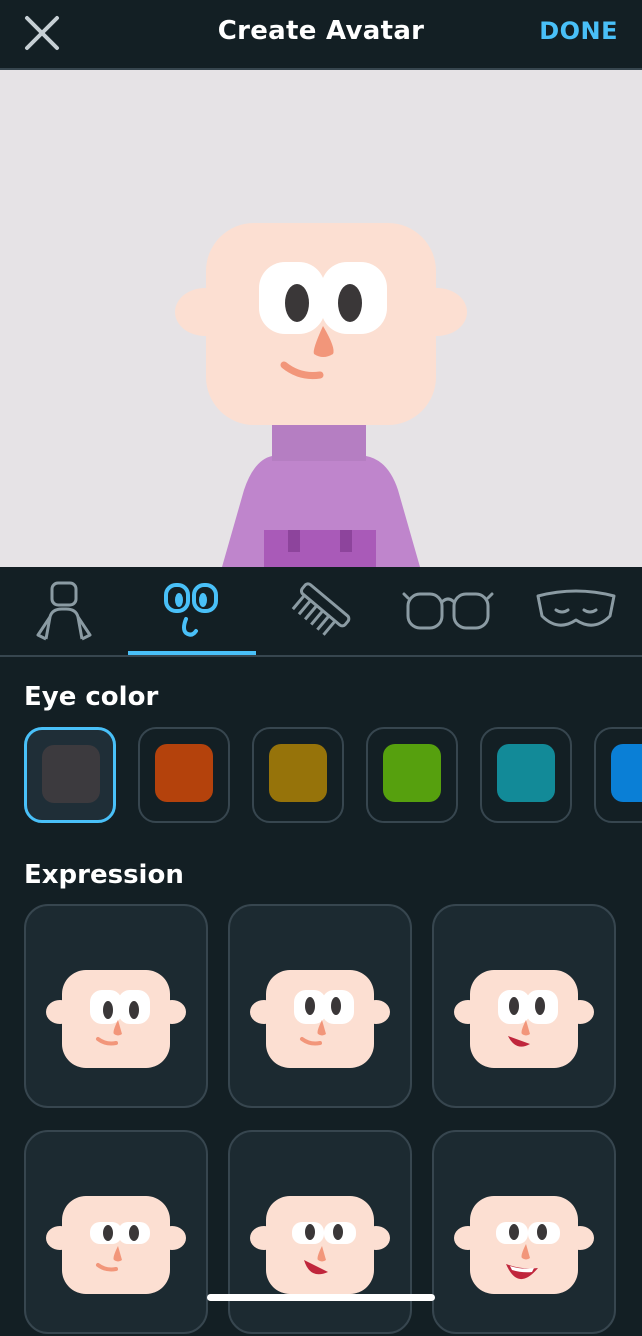  Describe the element at coordinates (321, 35) in the screenshot. I see `top-bar: Create Avatar DONE` at that location.